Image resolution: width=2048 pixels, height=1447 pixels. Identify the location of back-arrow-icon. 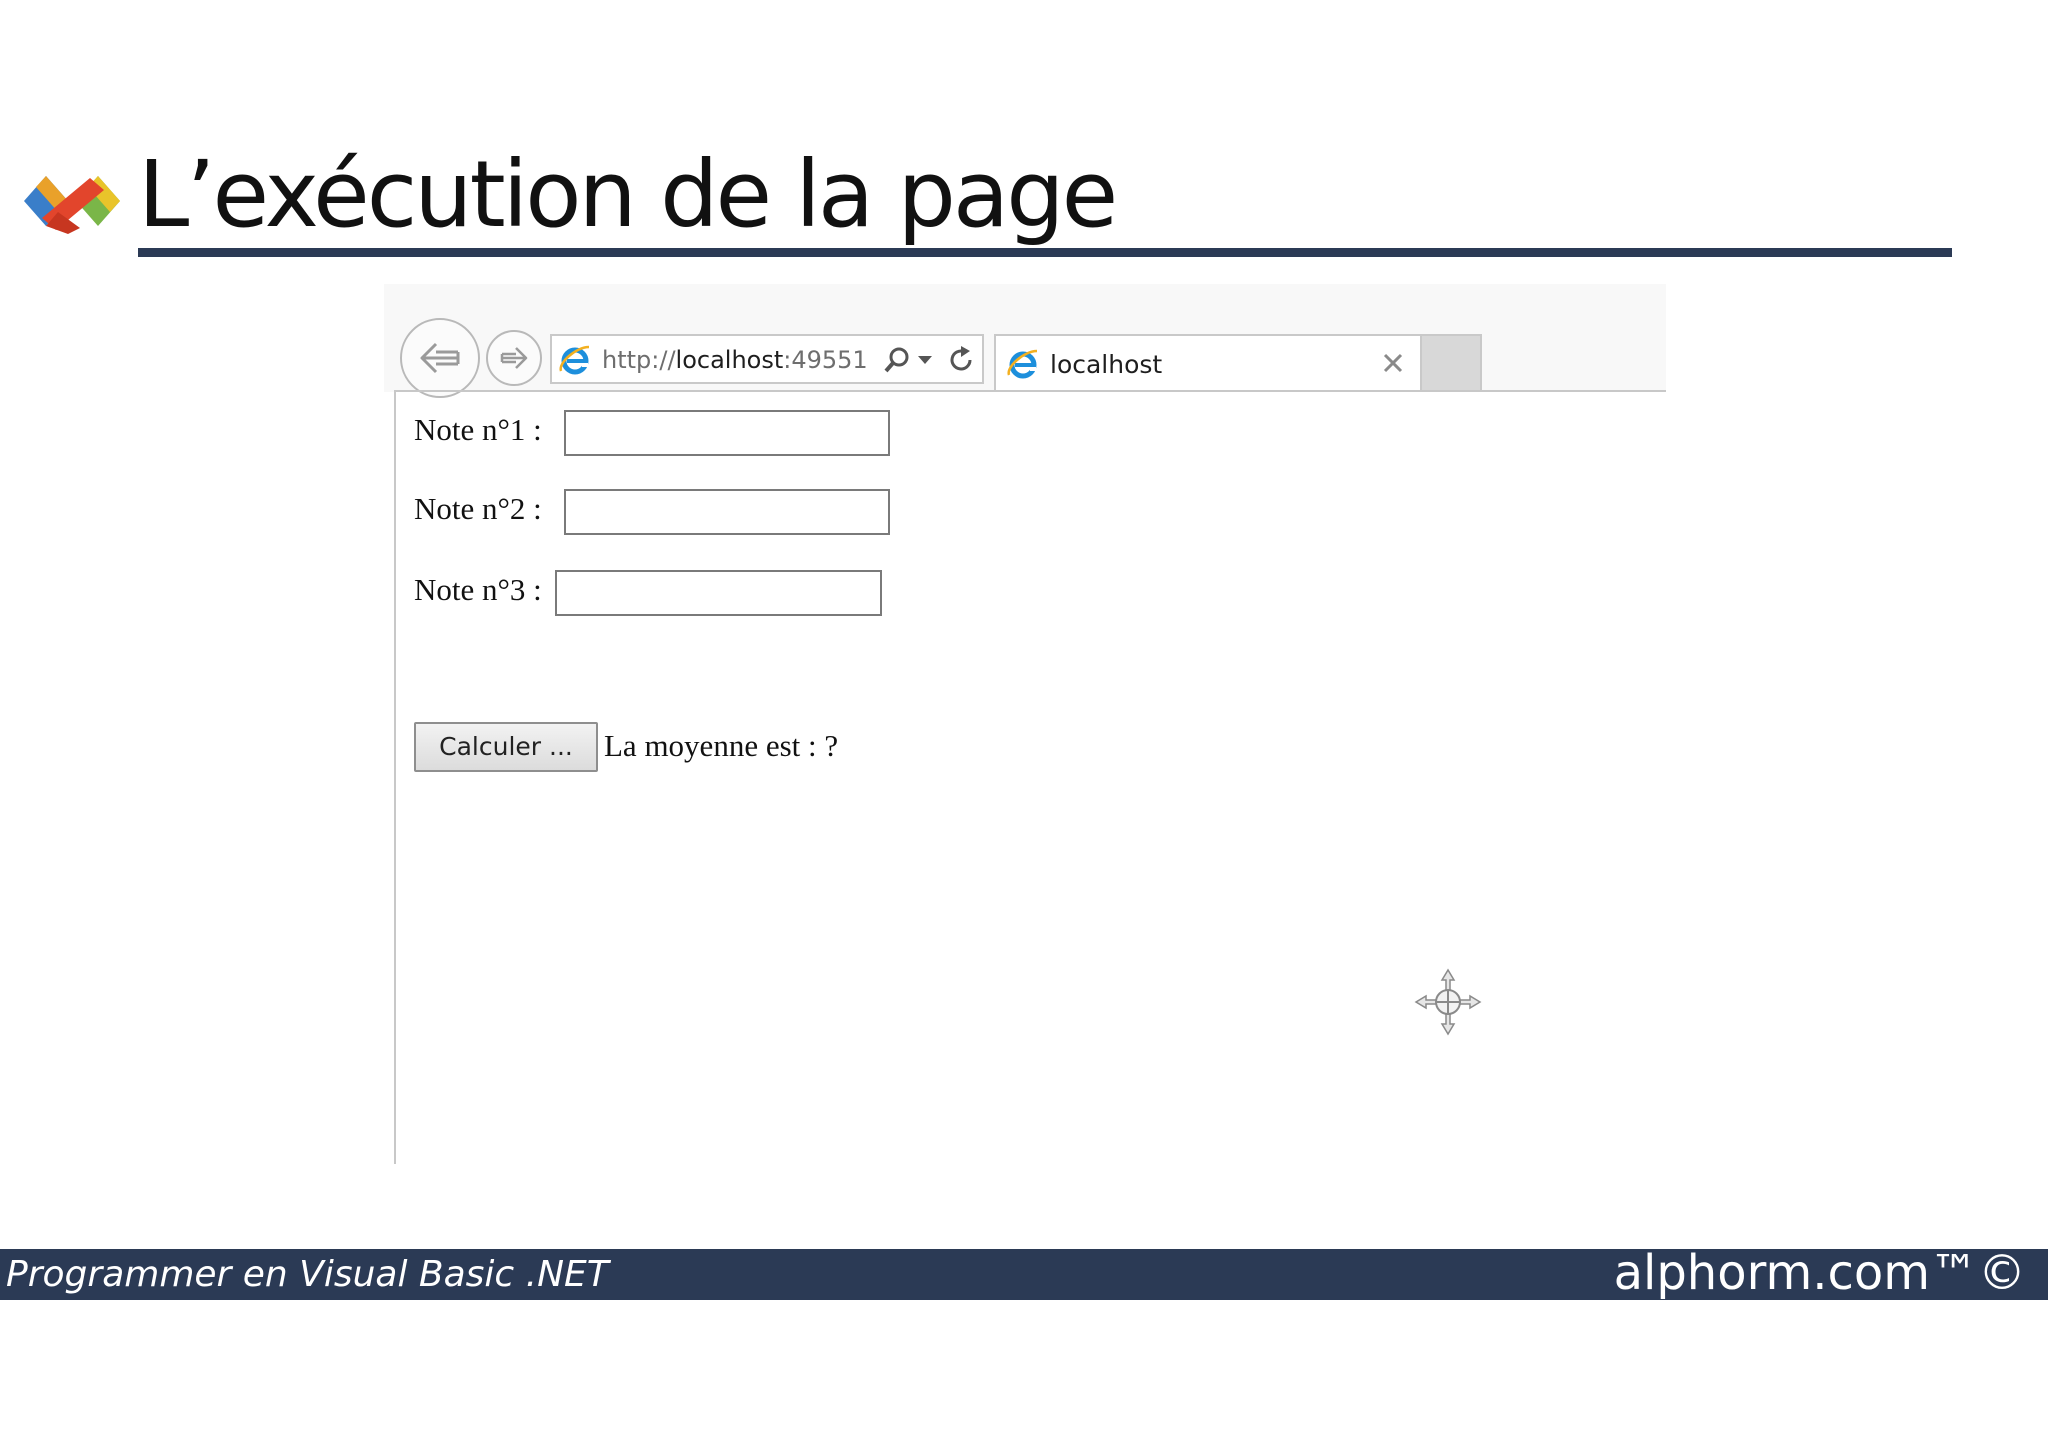
(440, 358).